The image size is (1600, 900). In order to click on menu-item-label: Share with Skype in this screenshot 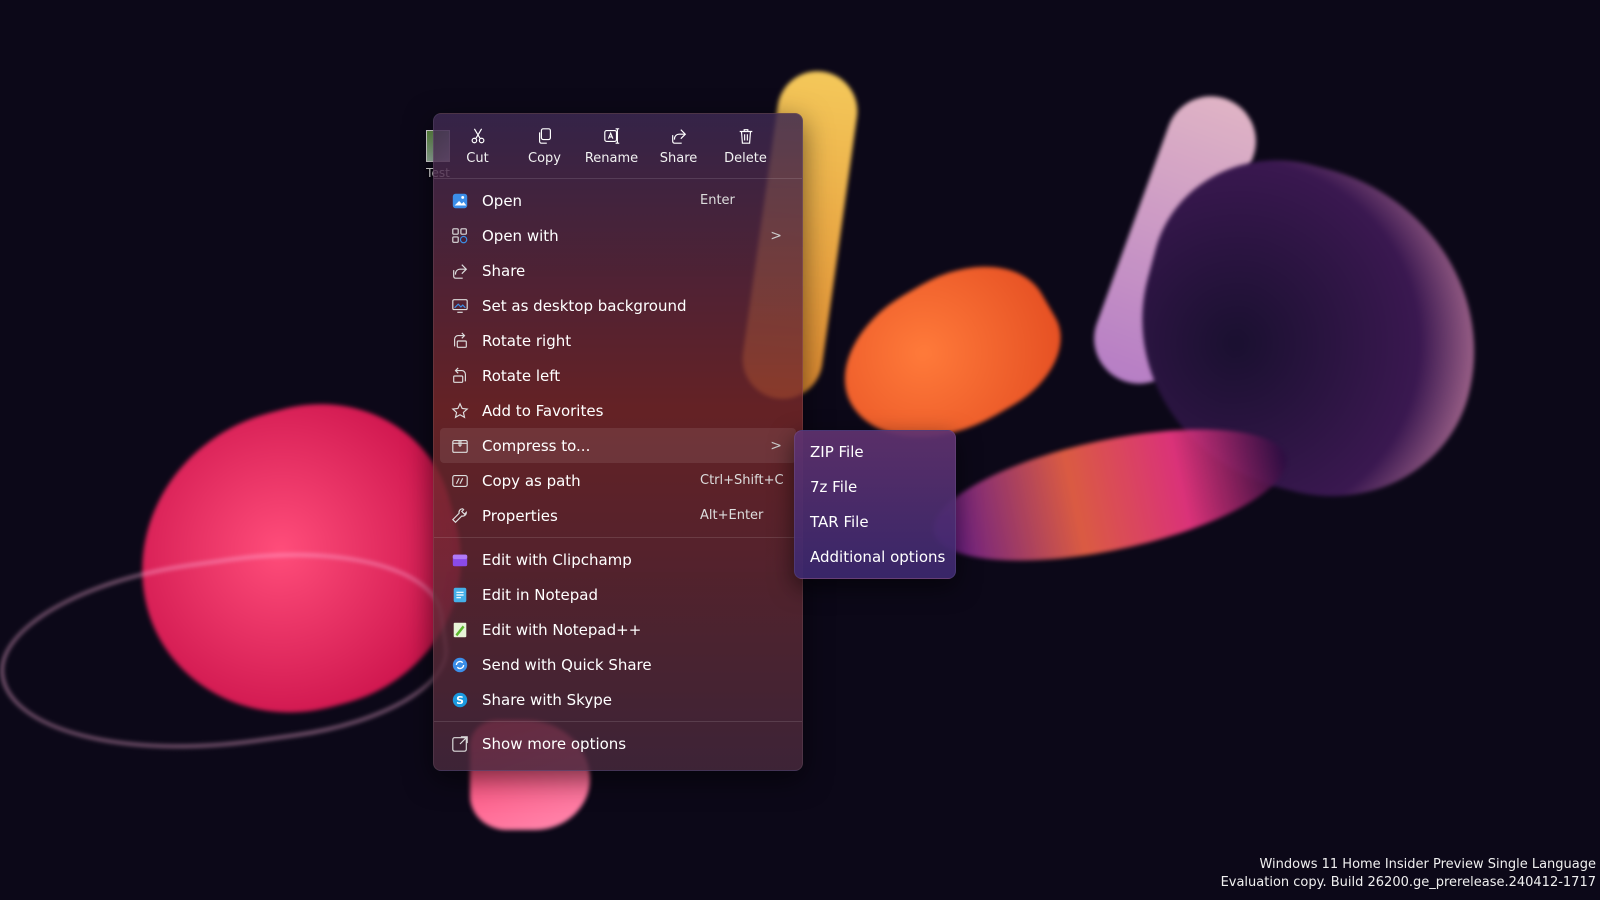, I will do `click(547, 699)`.